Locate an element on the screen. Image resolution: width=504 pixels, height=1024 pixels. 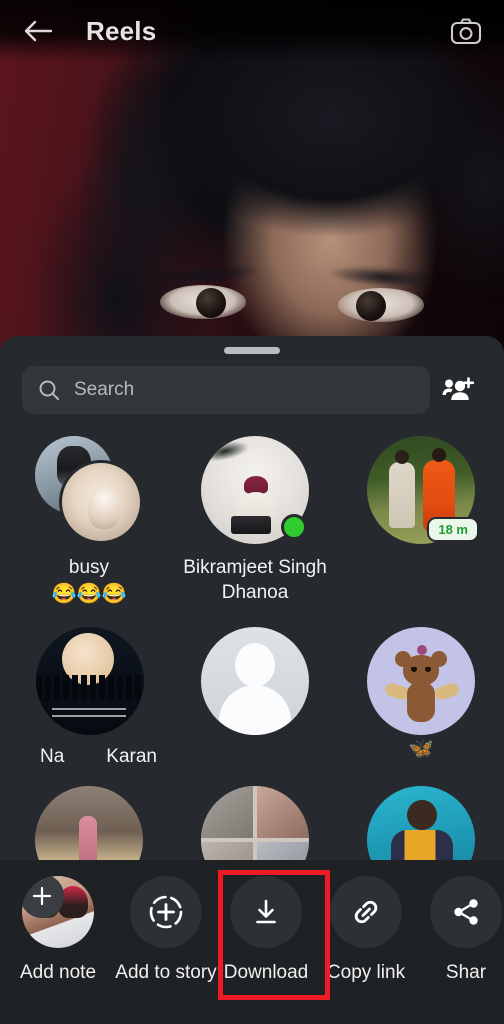
contact-cell-couple: 18 m is located at coordinates (421, 521).